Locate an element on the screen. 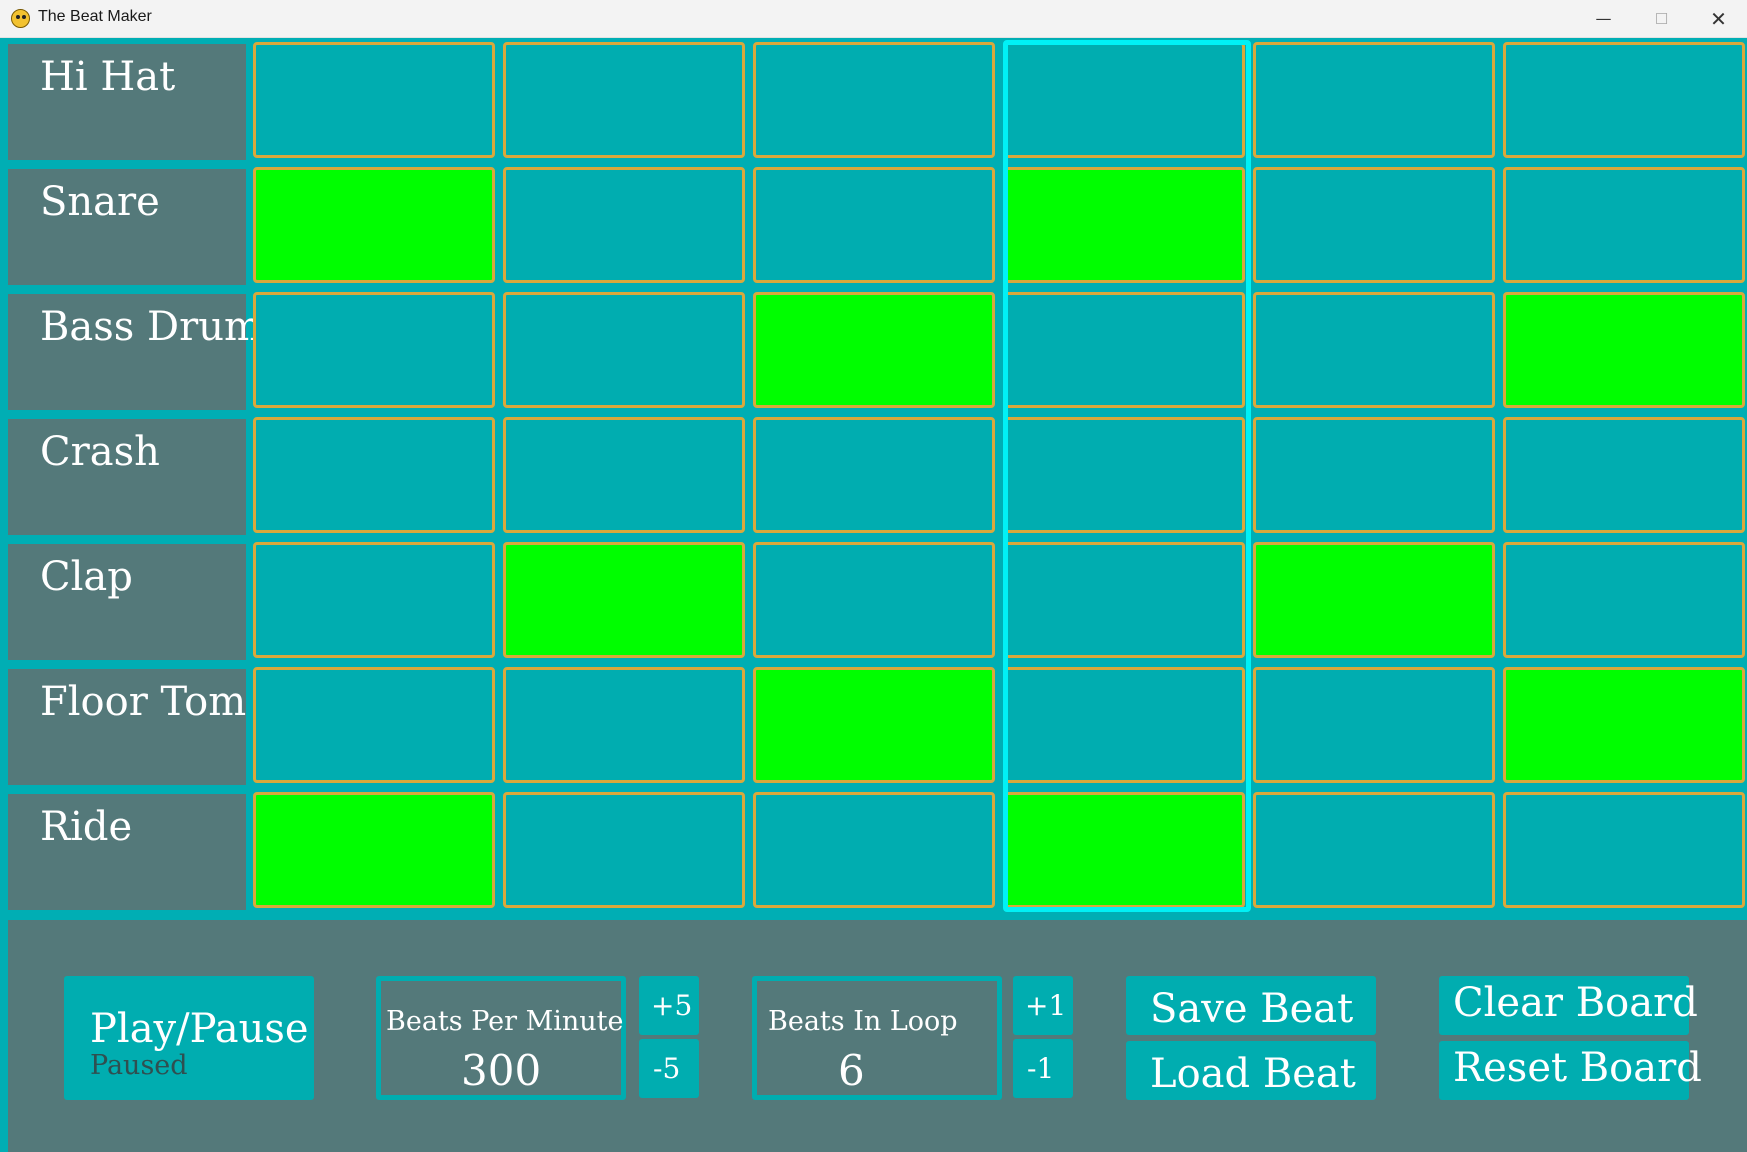 This screenshot has height=1152, width=1747. loop-increase-button: +1 is located at coordinates (1043, 1005).